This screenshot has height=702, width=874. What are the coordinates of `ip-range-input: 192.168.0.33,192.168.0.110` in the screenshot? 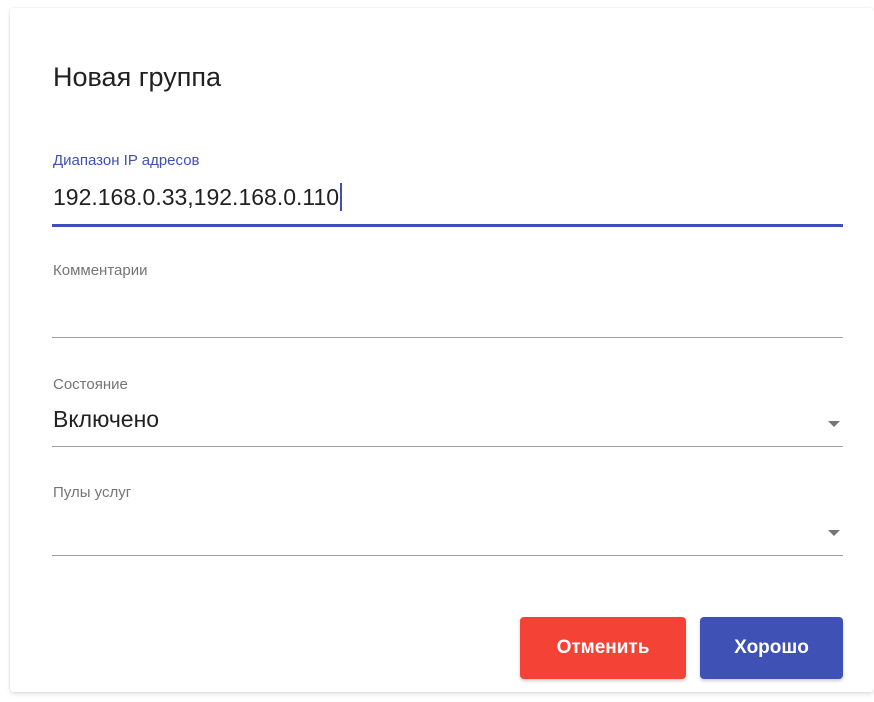 It's located at (198, 196).